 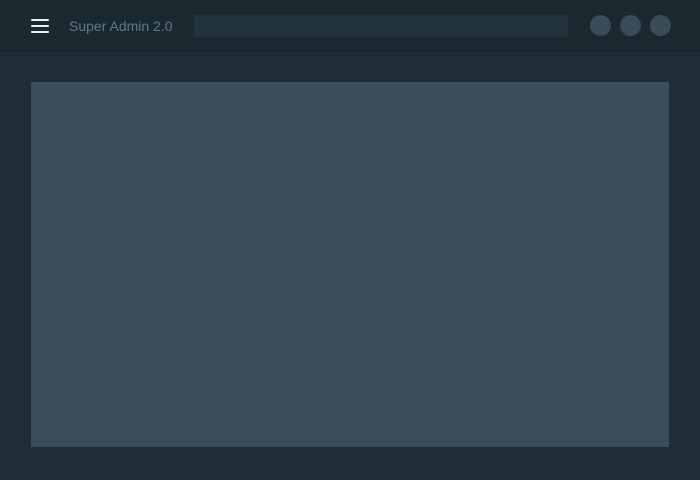 I want to click on top-bar: Super Admin 2.0, so click(x=350, y=26).